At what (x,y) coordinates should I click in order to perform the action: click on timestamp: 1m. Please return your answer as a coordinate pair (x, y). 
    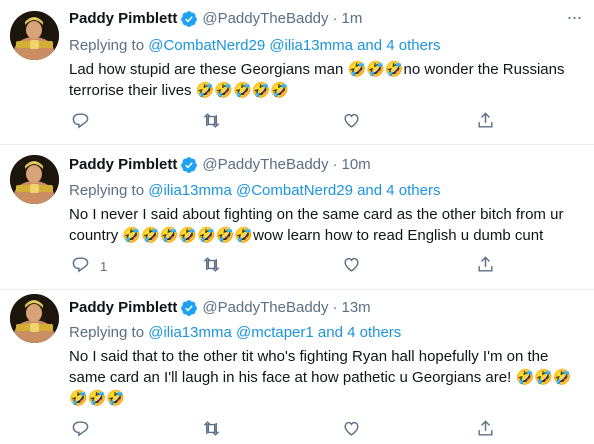
    Looking at the image, I should click on (352, 19).